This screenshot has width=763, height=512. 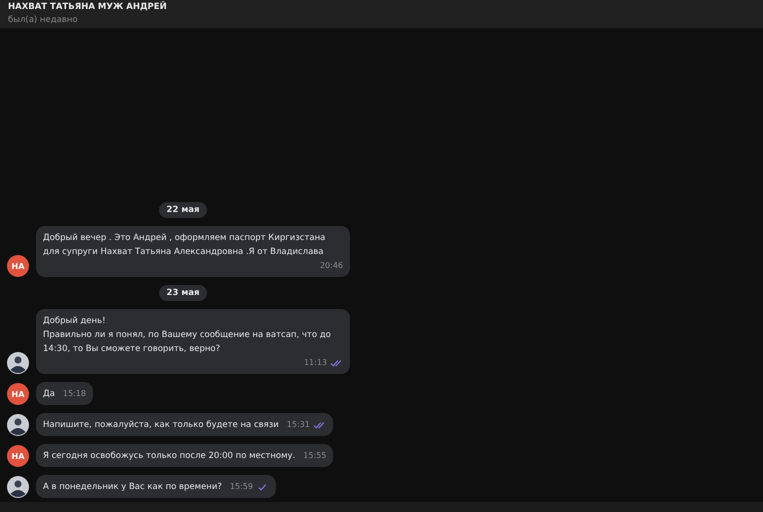 What do you see at coordinates (169, 456) in the screenshot?
I see `message-text: Я сегодня освобожусь только после 20:00 по местному.` at bounding box center [169, 456].